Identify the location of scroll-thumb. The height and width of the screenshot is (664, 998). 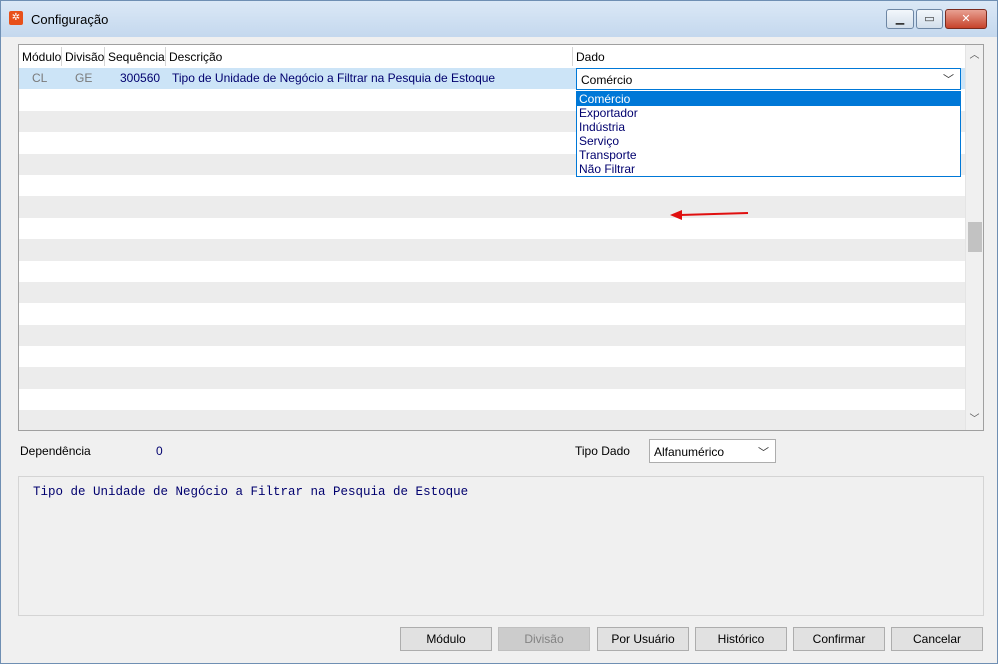
(975, 237).